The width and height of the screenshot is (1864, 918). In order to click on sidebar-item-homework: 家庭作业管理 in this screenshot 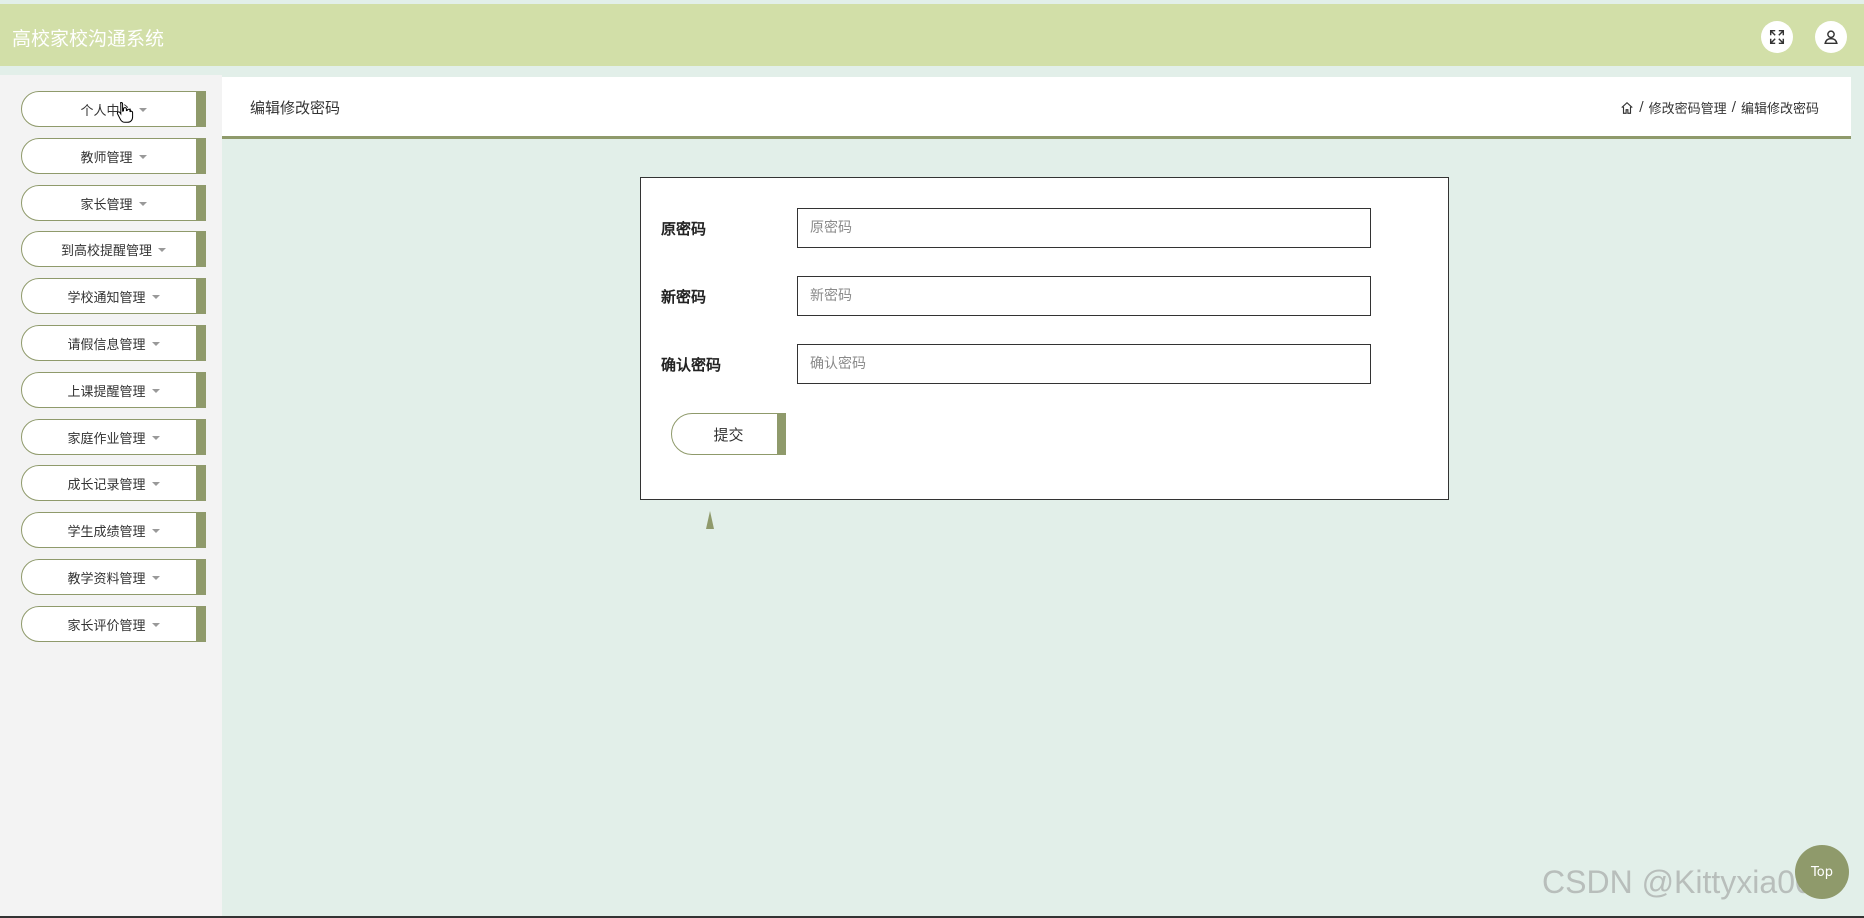, I will do `click(113, 437)`.